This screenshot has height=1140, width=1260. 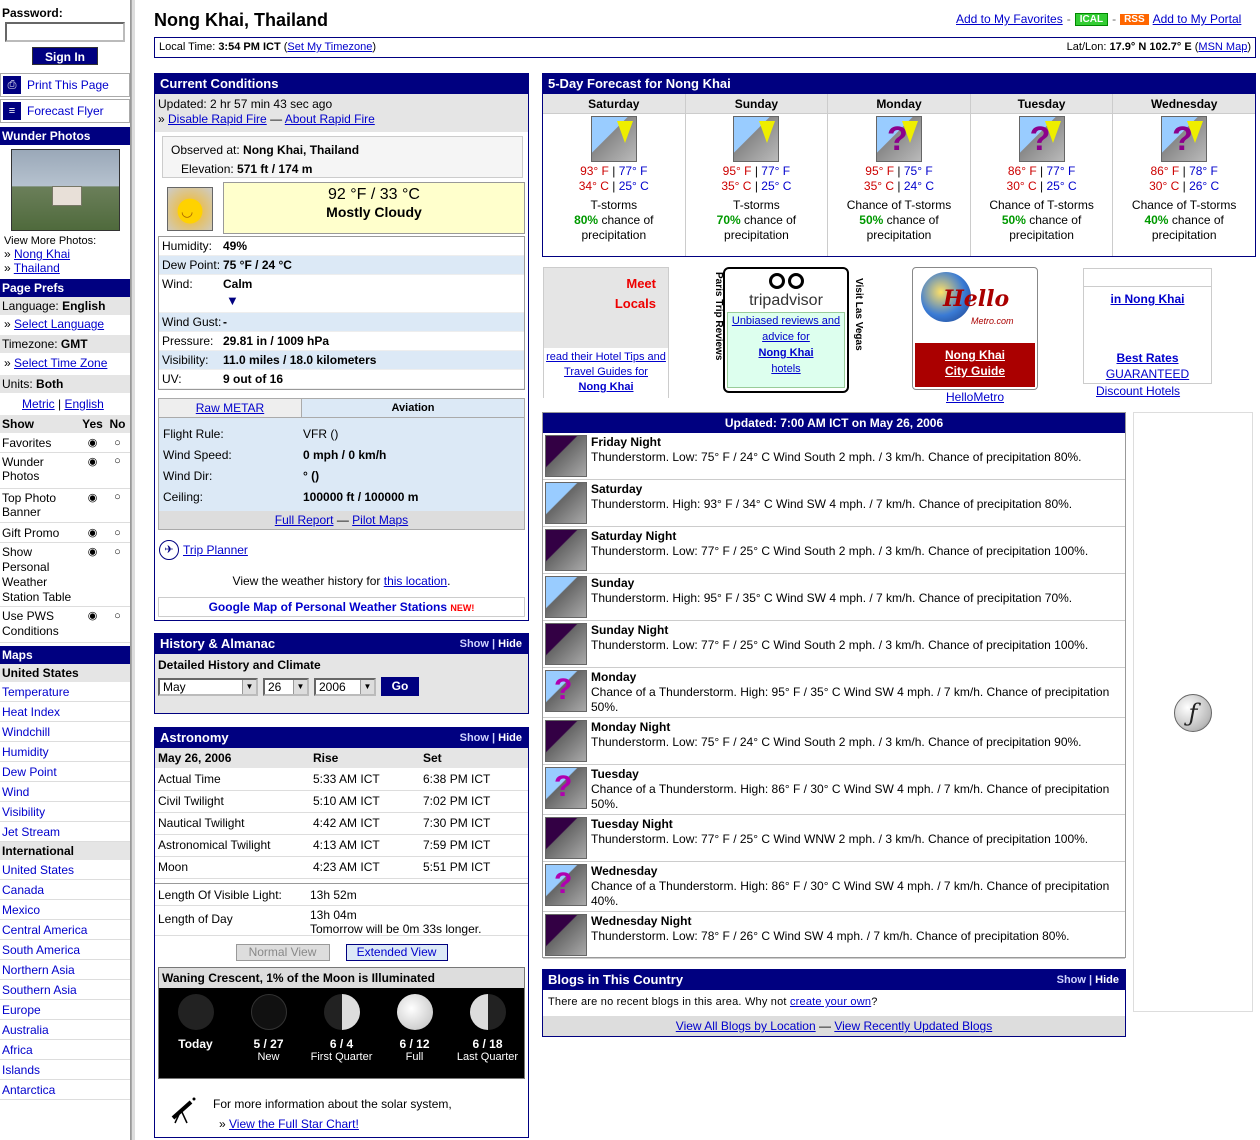 What do you see at coordinates (830, 1002) in the screenshot?
I see `create-blog-link: create your own` at bounding box center [830, 1002].